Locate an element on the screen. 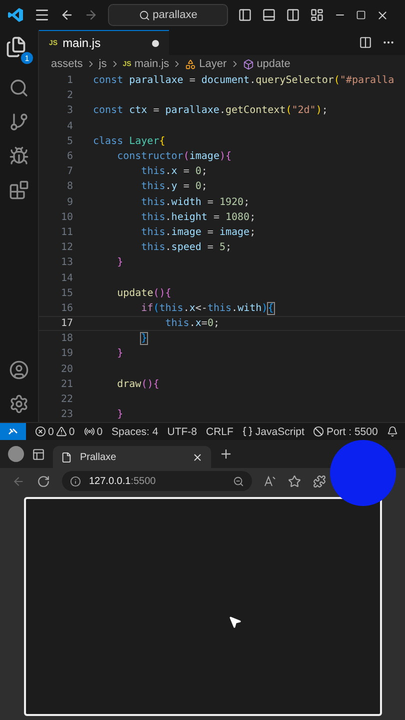 Image resolution: width=405 pixels, height=720 pixels. line-number: 12 is located at coordinates (66, 248).